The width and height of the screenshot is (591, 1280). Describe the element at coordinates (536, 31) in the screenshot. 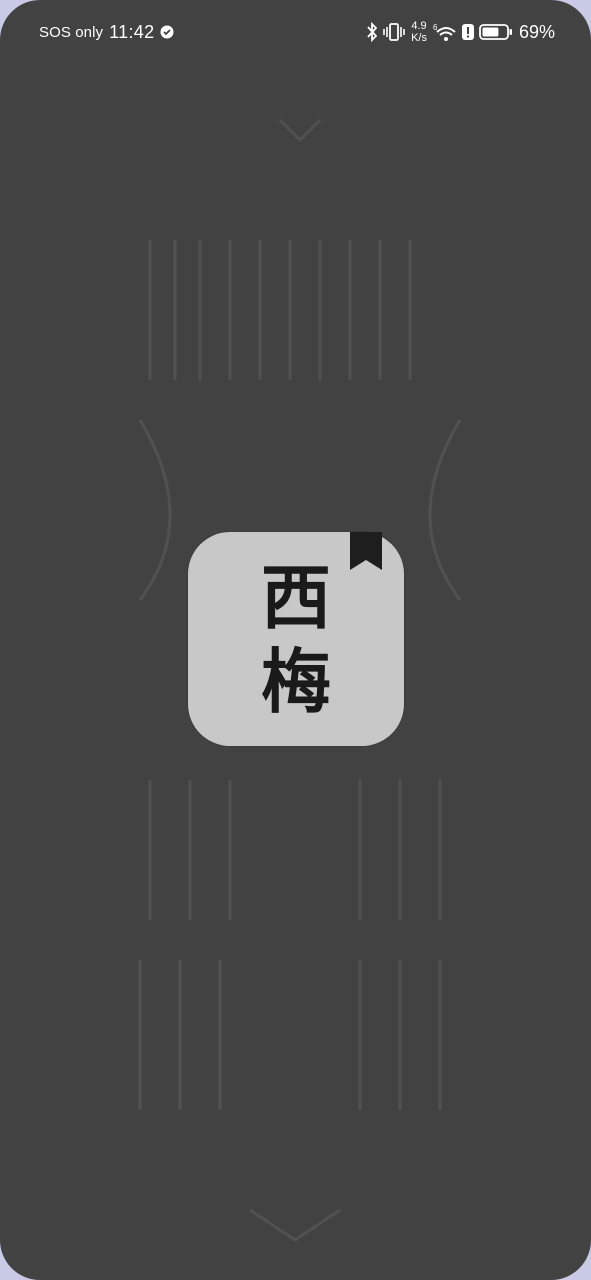

I see `battery-percentage: 69%` at that location.